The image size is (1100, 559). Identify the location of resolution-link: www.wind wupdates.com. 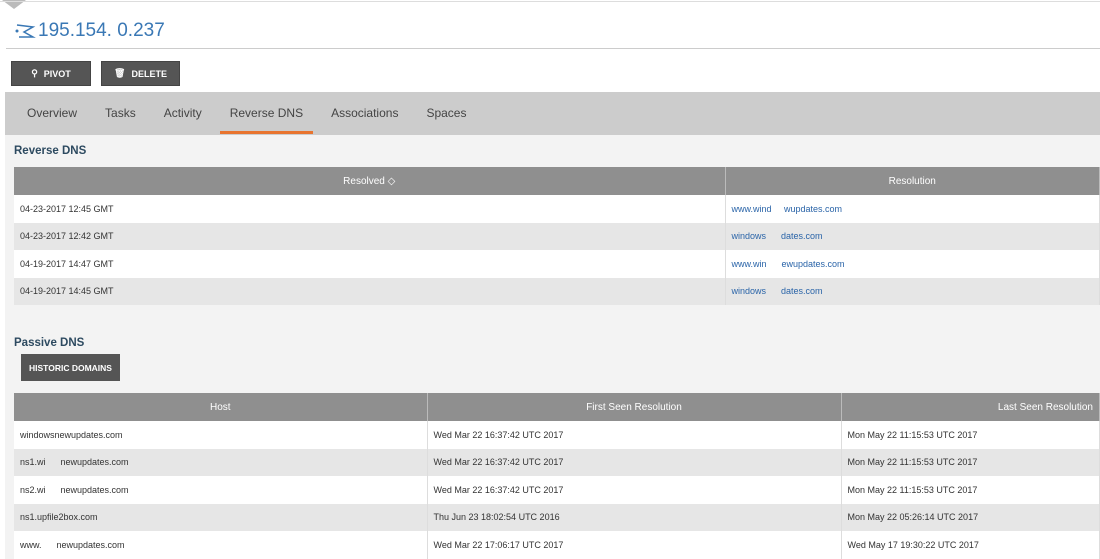
(787, 209).